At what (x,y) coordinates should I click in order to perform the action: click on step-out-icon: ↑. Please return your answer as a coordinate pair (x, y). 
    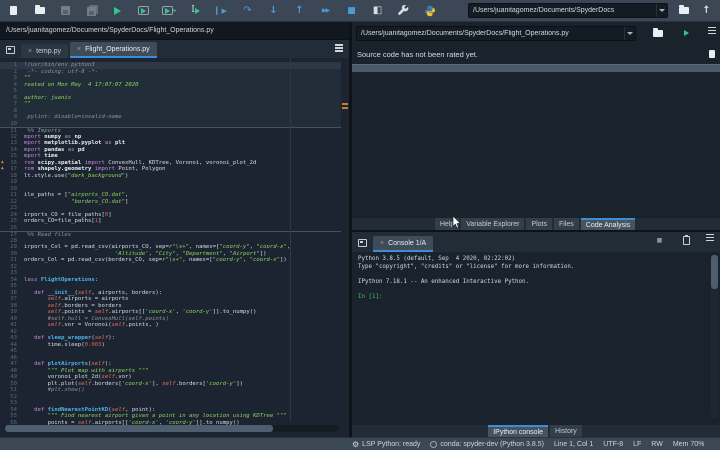
    Looking at the image, I should click on (299, 11).